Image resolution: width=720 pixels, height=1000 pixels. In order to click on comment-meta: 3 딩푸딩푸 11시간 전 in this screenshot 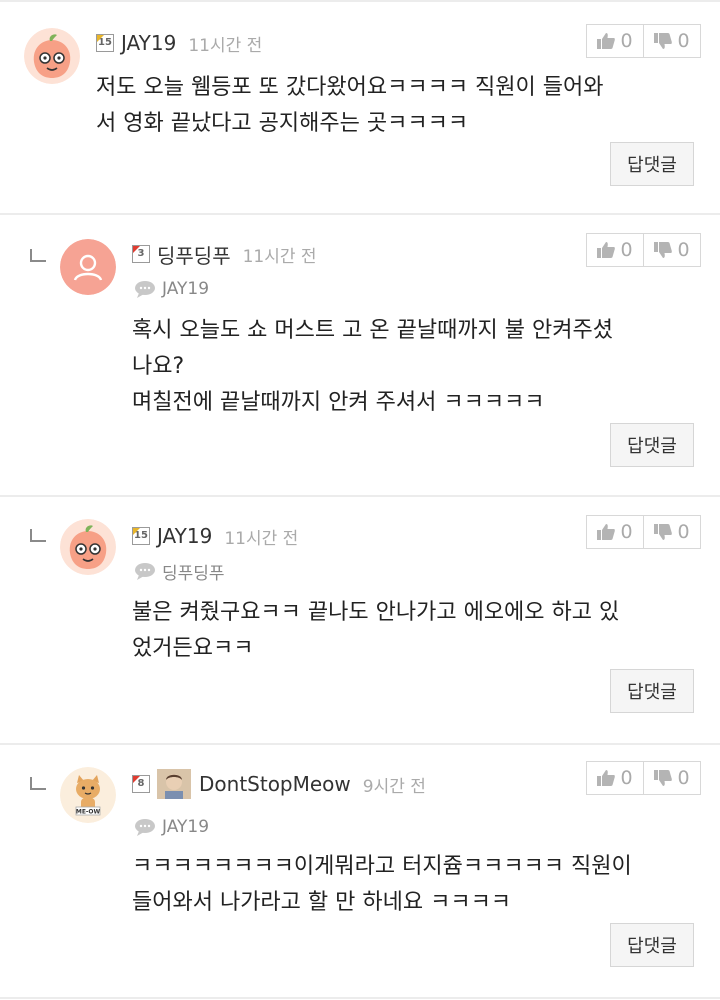, I will do `click(224, 254)`.